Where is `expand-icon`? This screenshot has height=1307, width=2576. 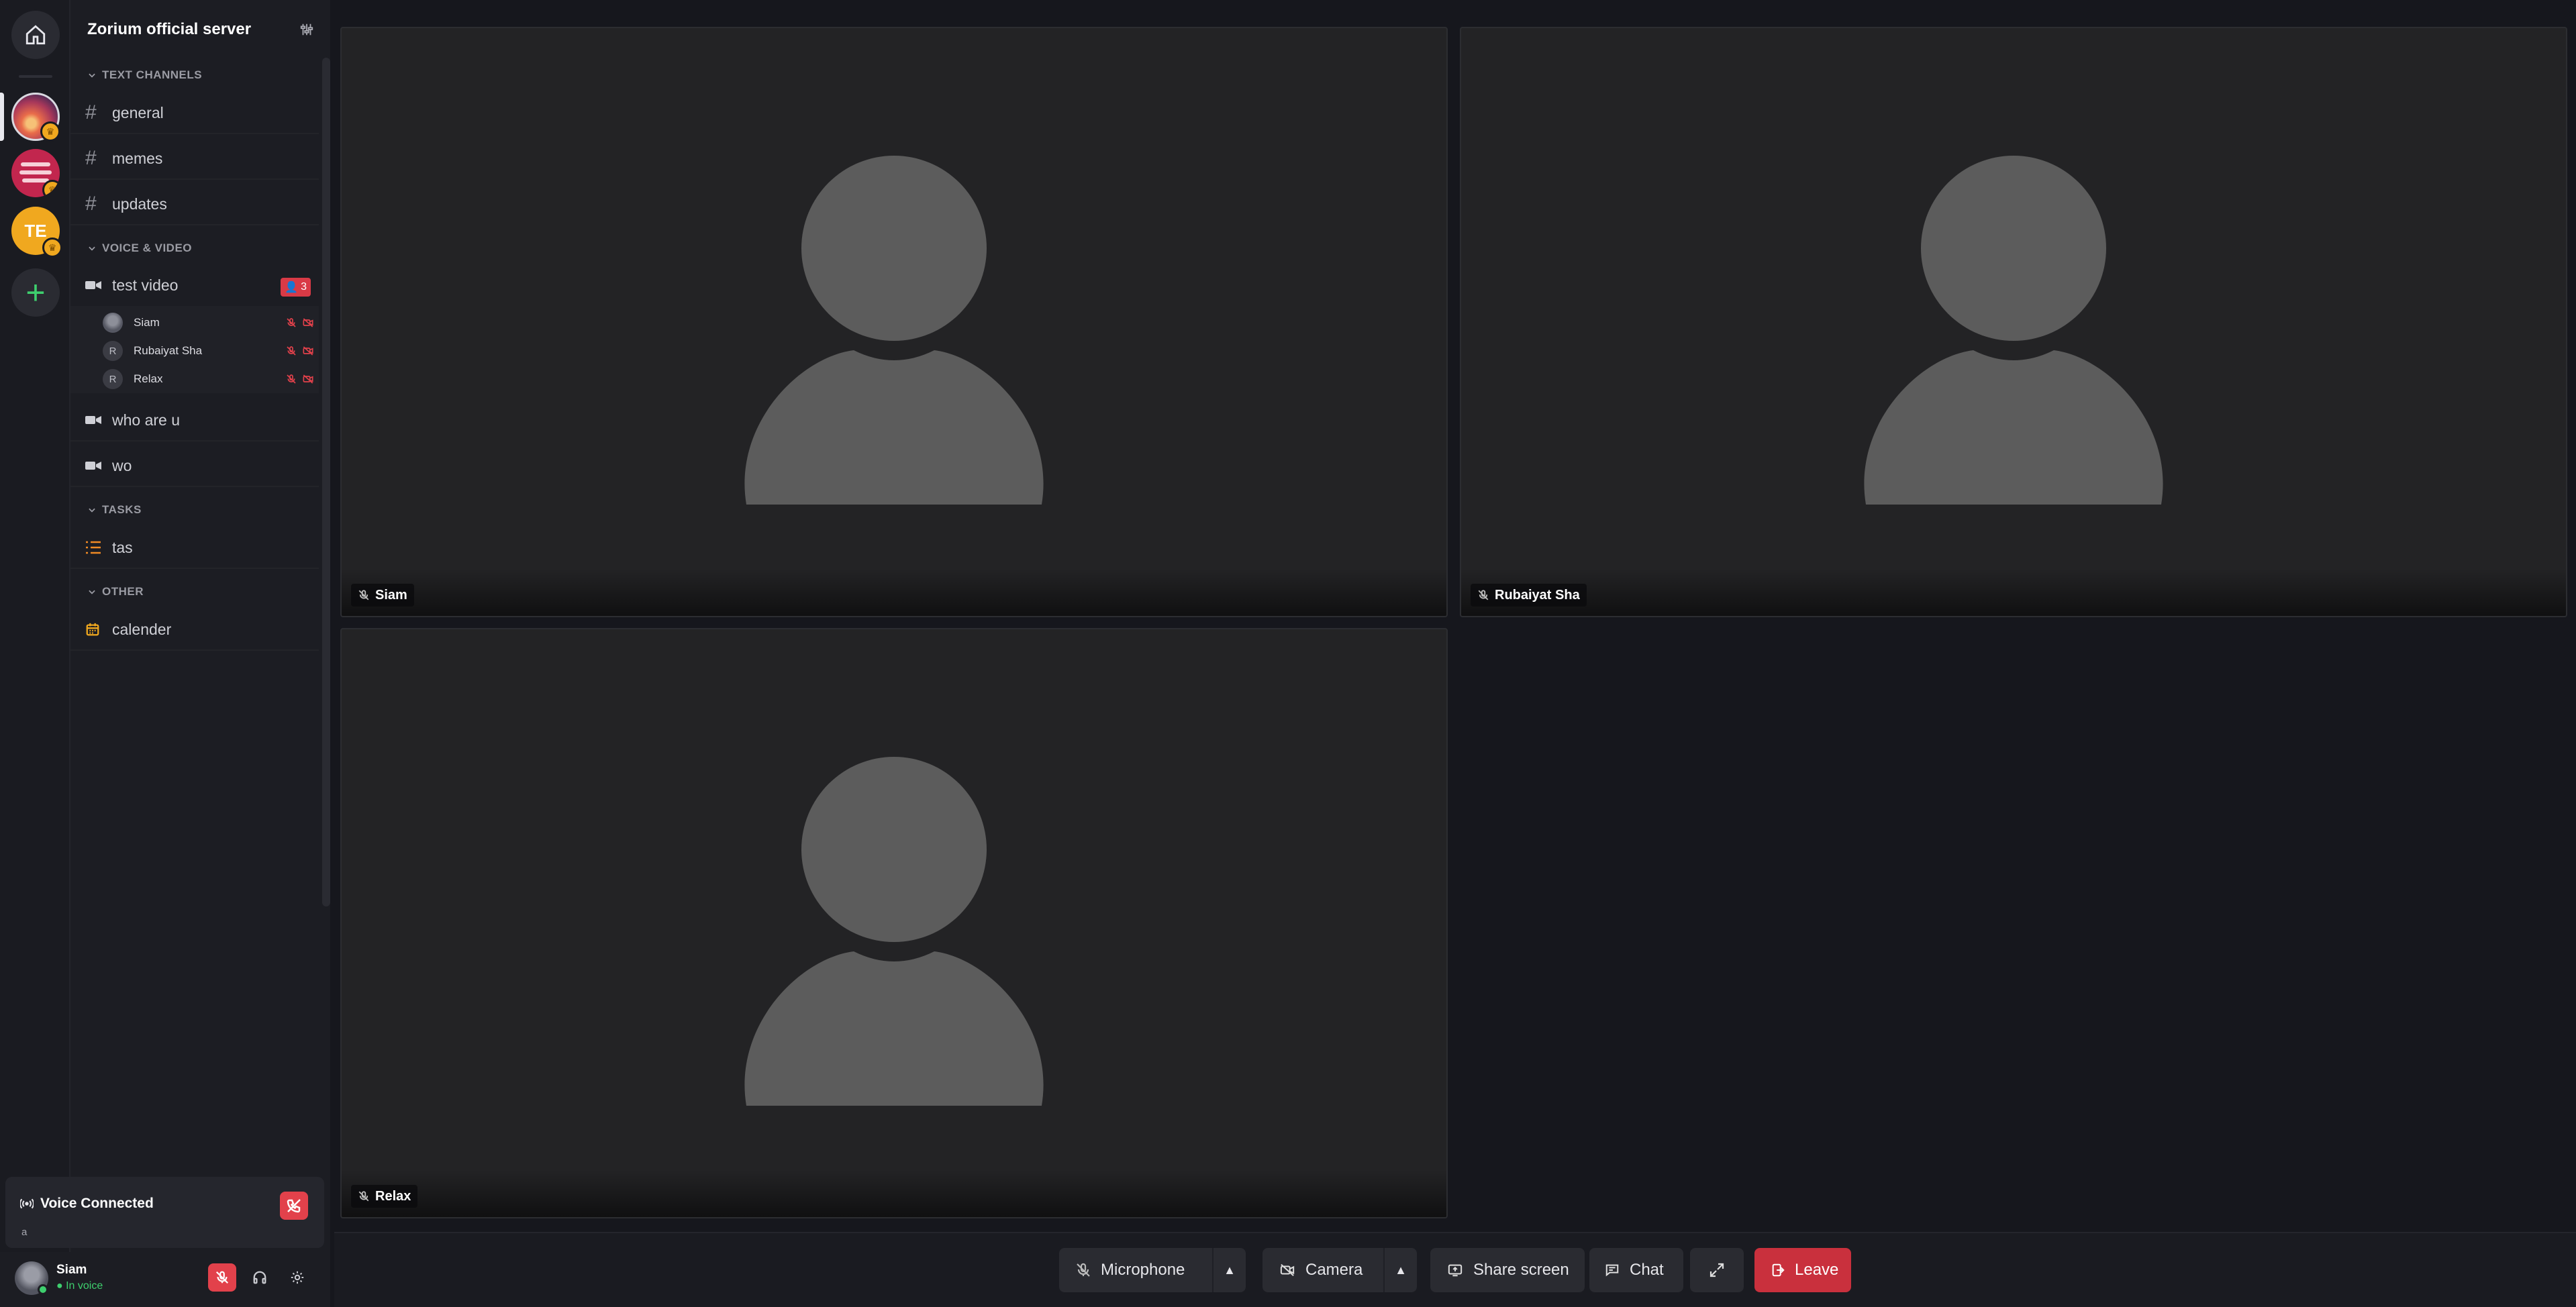 expand-icon is located at coordinates (1717, 1270).